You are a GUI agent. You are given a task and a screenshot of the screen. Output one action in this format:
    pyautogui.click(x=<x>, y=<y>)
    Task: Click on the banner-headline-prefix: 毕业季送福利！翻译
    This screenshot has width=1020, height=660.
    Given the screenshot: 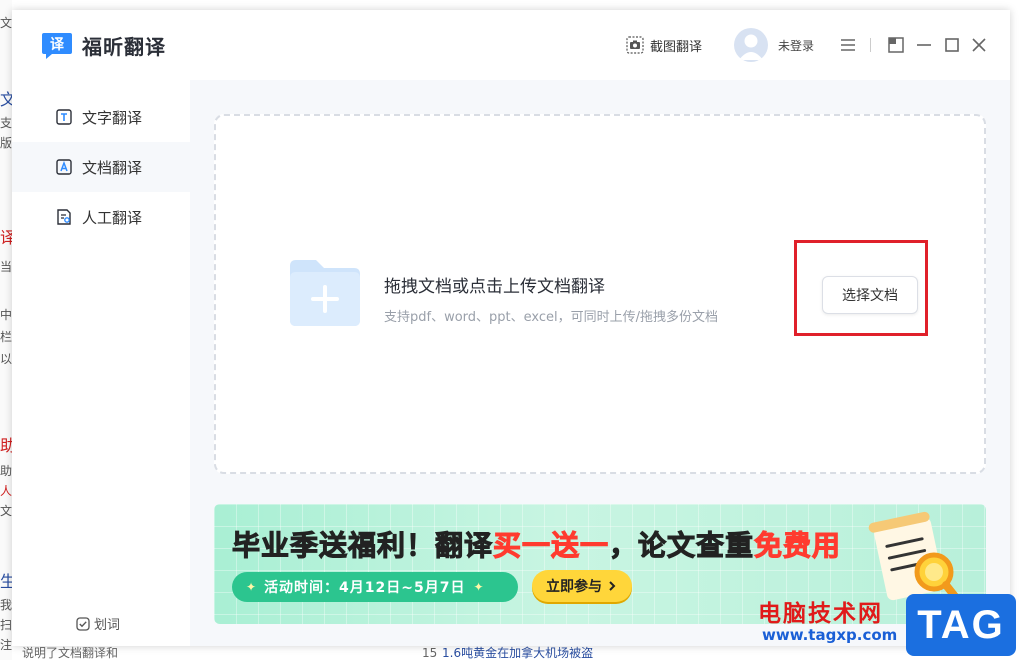 What is the action you would take?
    pyautogui.click(x=362, y=546)
    